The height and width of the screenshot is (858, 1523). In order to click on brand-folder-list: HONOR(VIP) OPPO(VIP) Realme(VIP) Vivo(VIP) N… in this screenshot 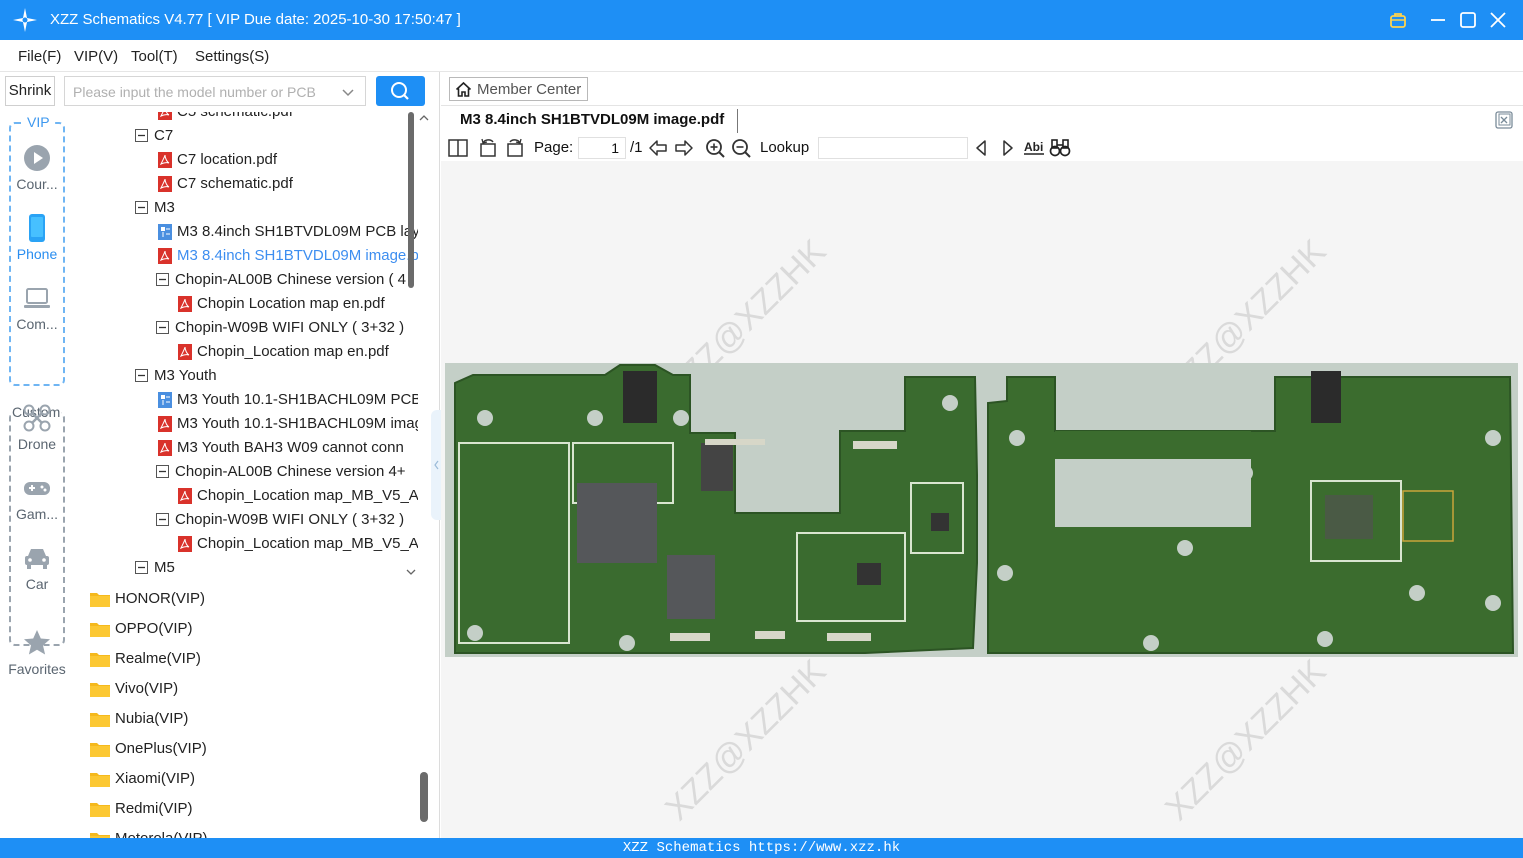, I will do `click(253, 711)`.